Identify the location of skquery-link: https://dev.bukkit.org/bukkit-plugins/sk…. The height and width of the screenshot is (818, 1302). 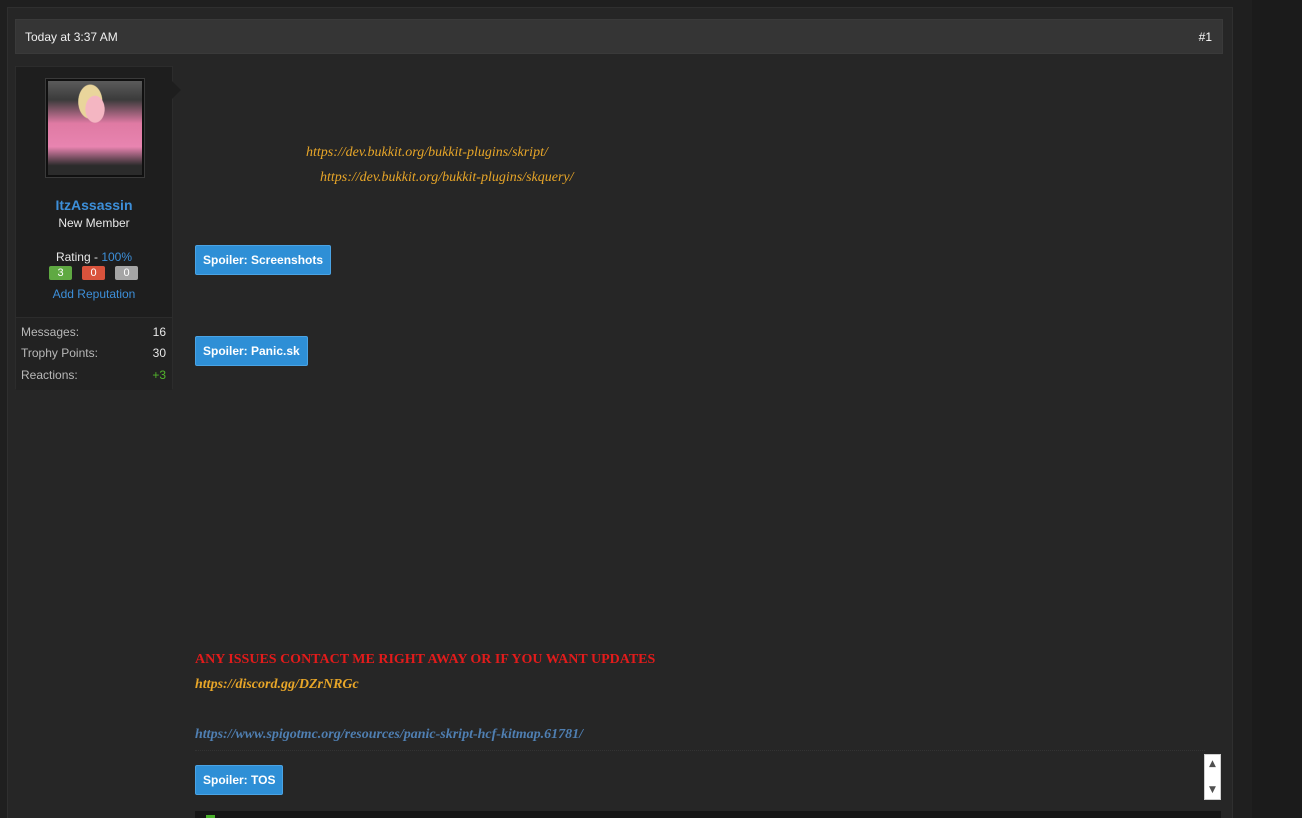
(447, 178).